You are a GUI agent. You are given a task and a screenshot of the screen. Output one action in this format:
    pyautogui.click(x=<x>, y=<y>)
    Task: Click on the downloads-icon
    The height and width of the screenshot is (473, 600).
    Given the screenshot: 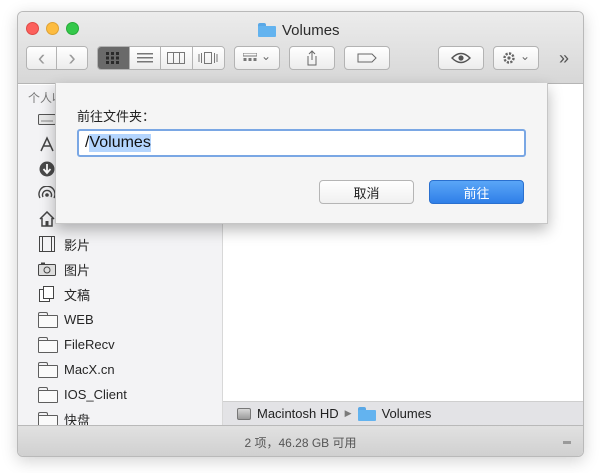 What is the action you would take?
    pyautogui.click(x=47, y=169)
    